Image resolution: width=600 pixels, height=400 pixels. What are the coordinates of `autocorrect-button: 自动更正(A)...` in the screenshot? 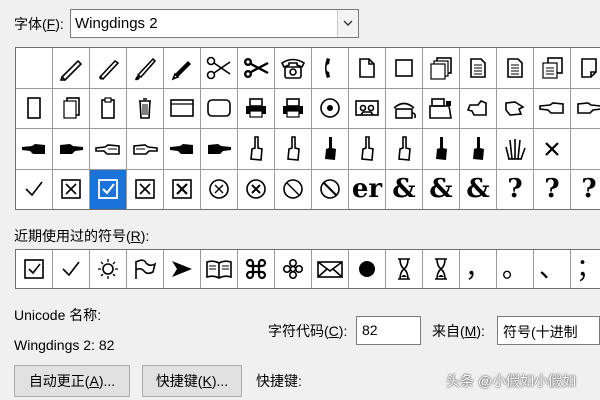 It's located at (72, 381).